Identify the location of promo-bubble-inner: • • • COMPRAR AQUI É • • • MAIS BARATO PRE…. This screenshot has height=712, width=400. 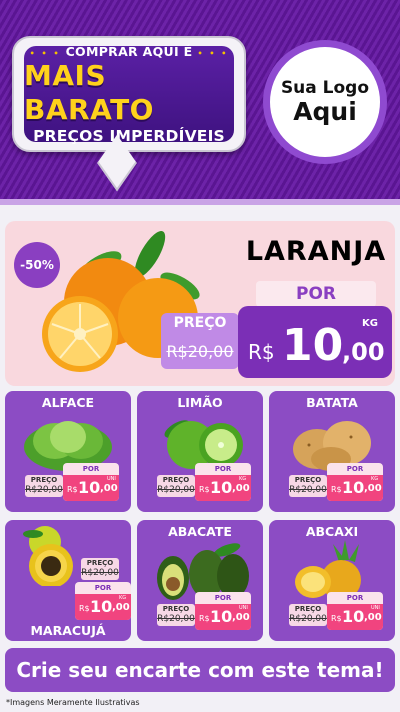
(129, 94).